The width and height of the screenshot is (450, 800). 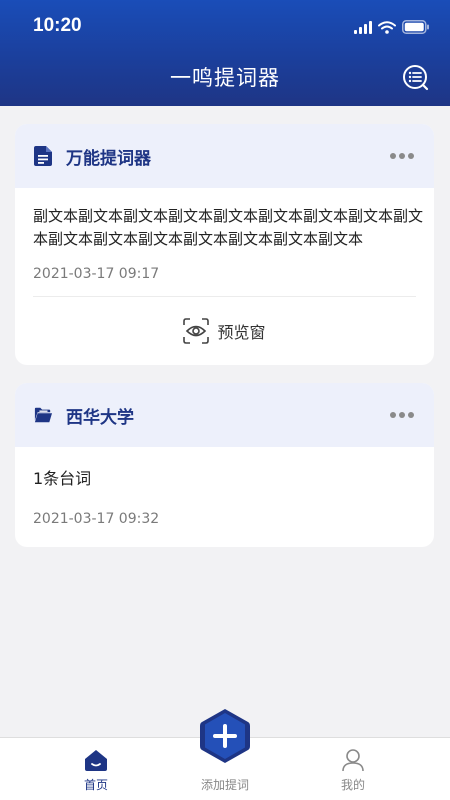 I want to click on folder-icon, so click(x=43, y=415).